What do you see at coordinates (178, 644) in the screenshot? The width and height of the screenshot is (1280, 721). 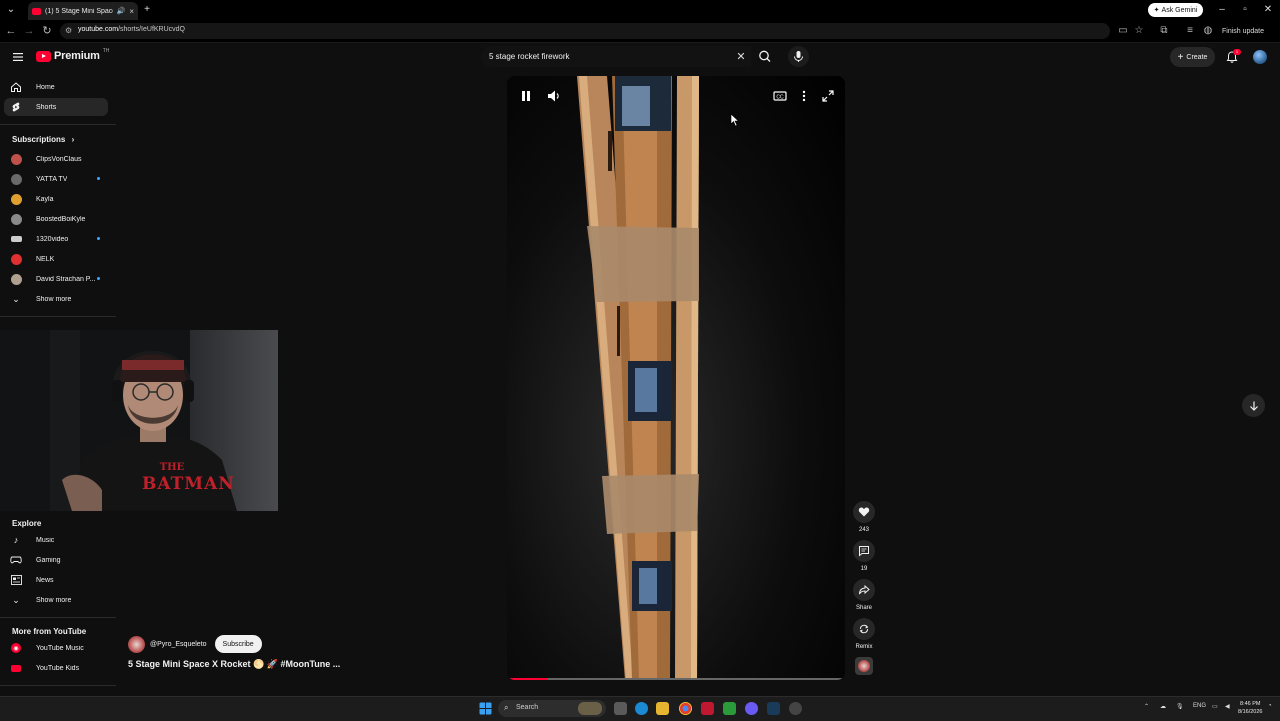 I see `channel-handle: @Pyro_Esqueleto` at bounding box center [178, 644].